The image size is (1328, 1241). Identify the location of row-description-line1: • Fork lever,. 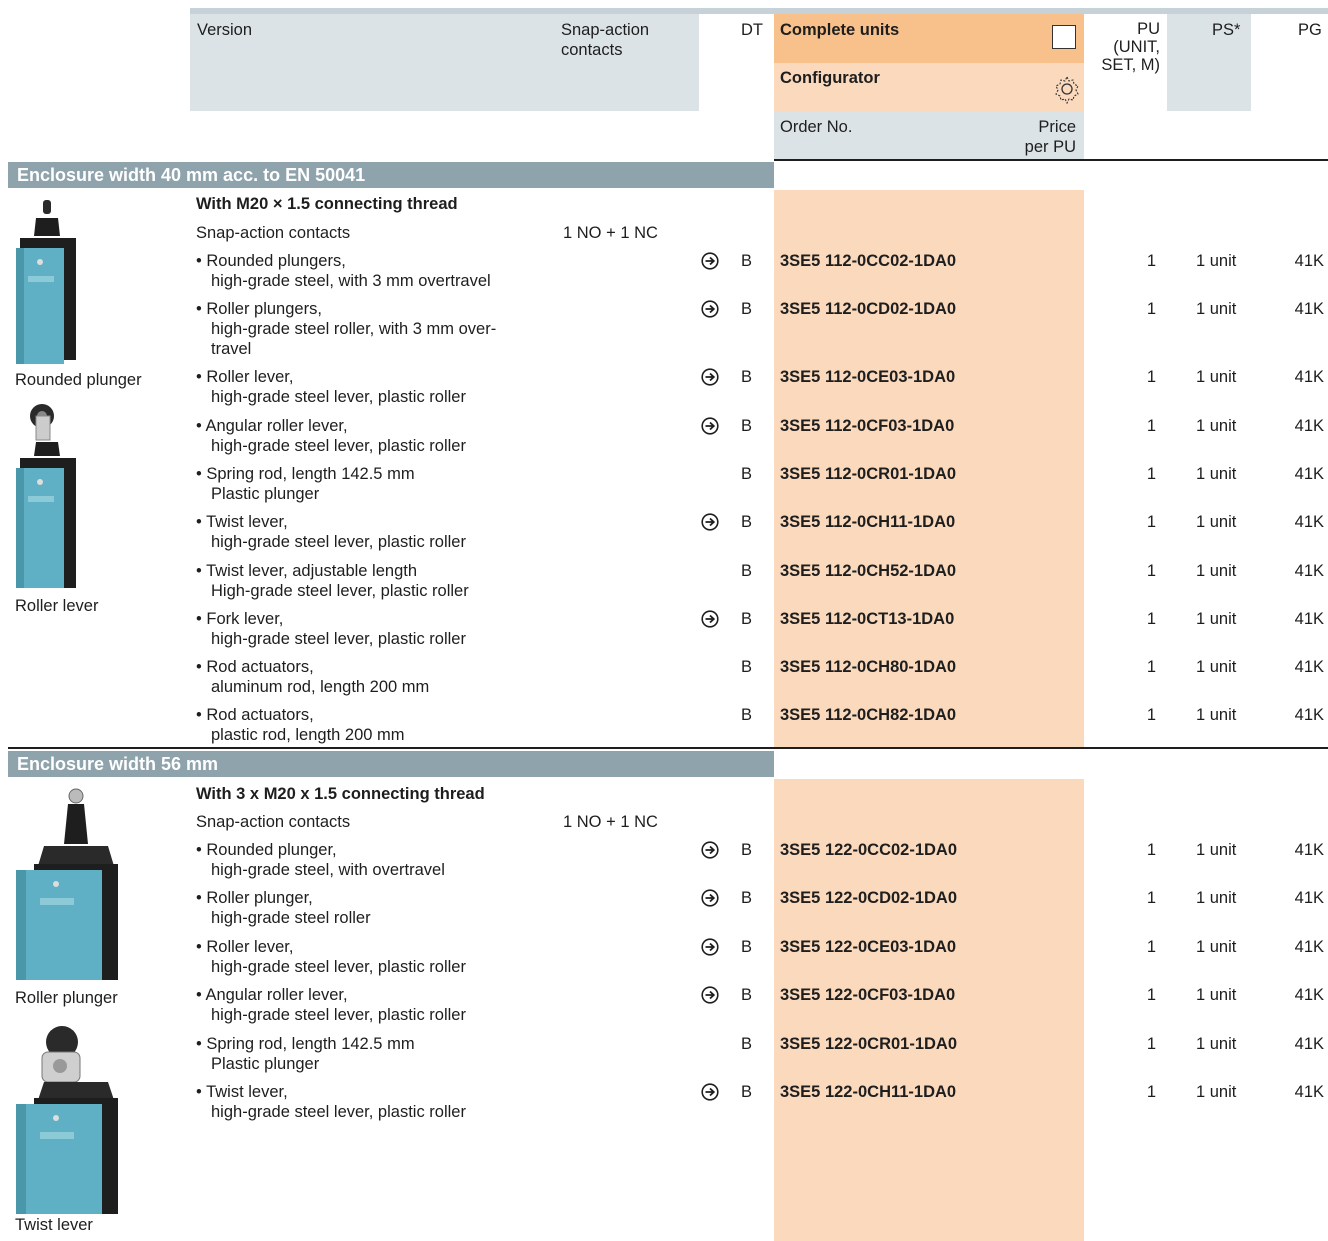
(240, 619).